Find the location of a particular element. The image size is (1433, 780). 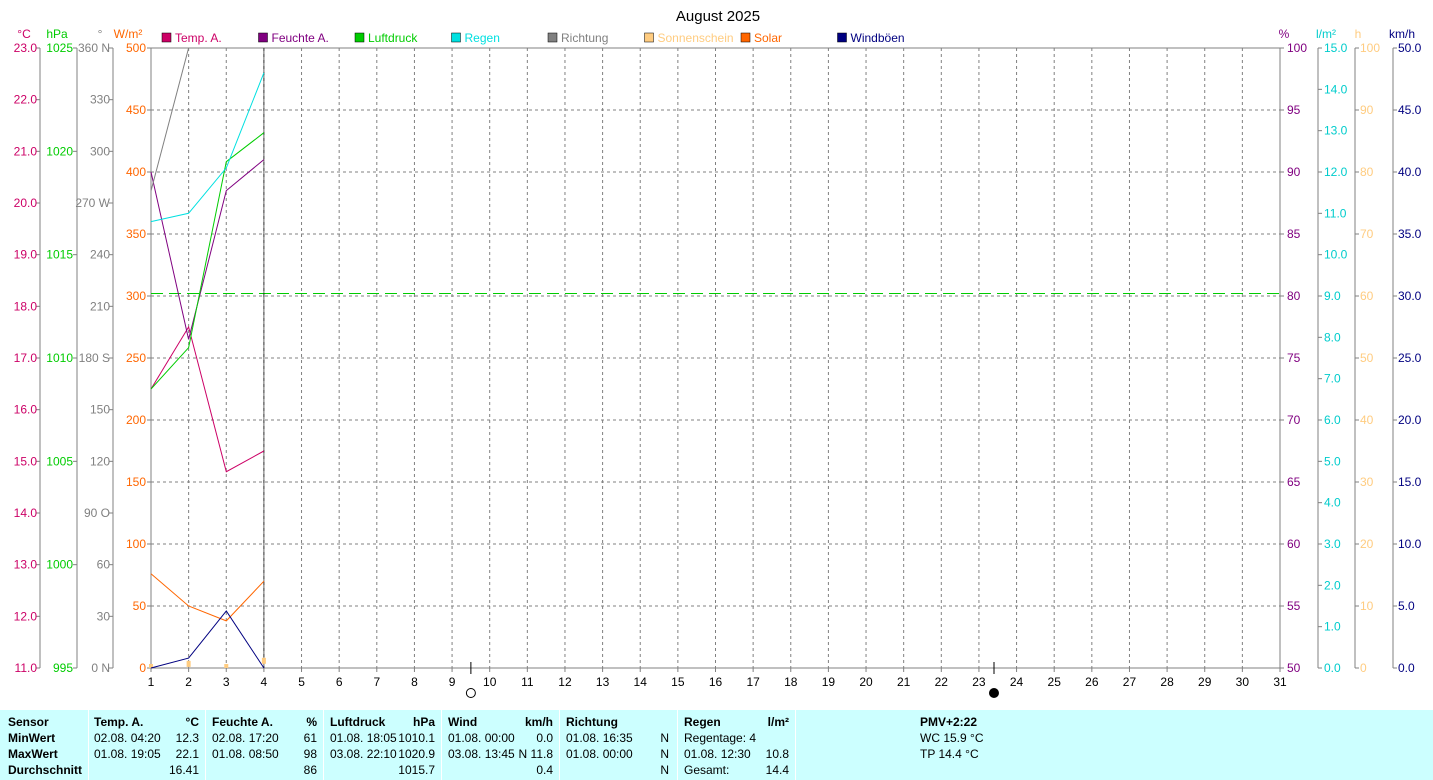

wind-unit: km/h is located at coordinates (538, 722).